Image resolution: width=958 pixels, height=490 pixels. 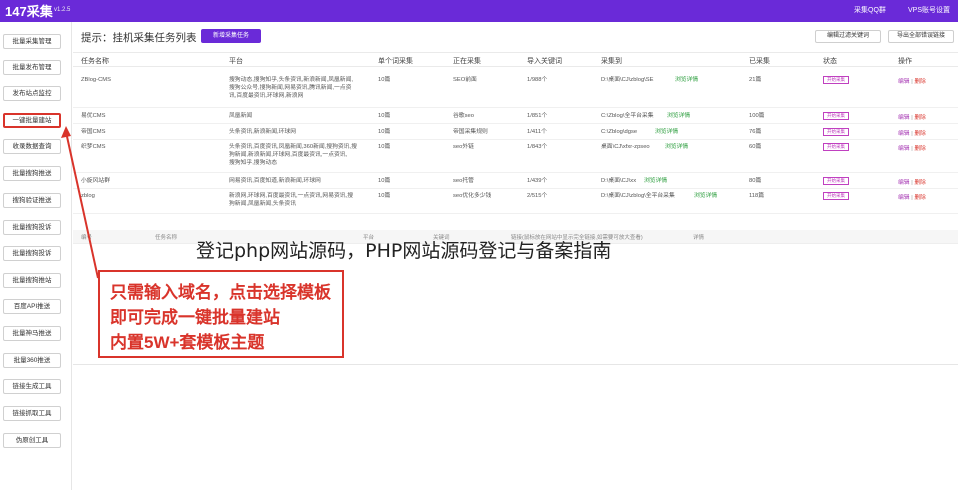 I want to click on nav-qq-group: 采集QQ群, so click(x=870, y=10).